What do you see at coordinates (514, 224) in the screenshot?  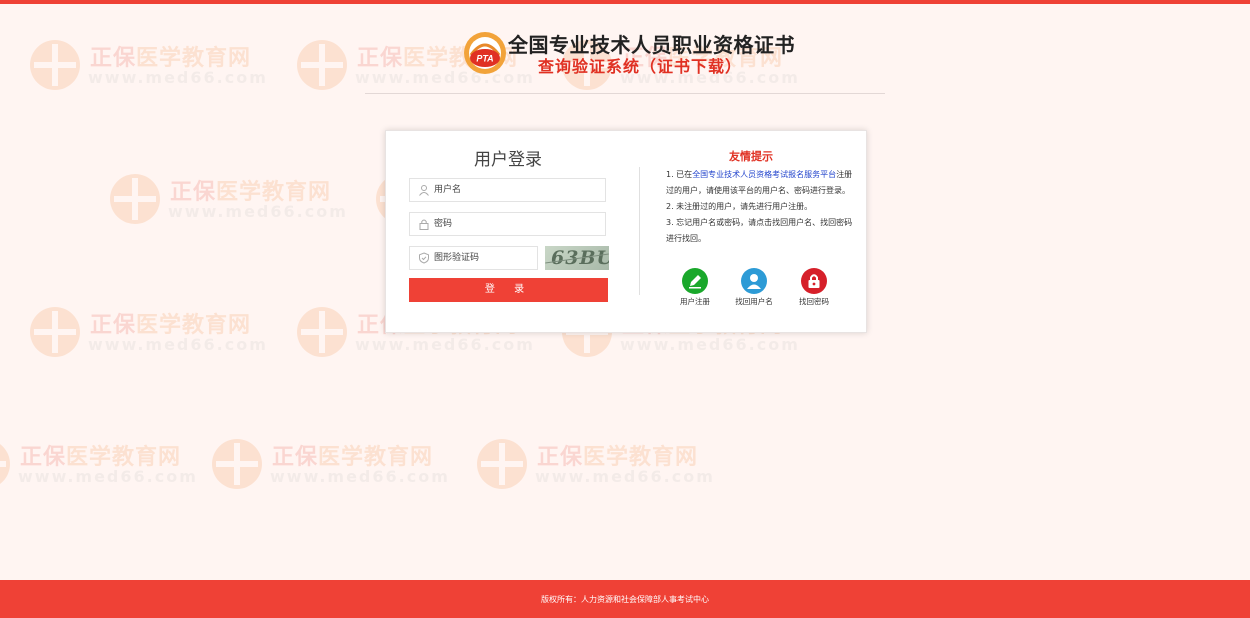 I see `password-input` at bounding box center [514, 224].